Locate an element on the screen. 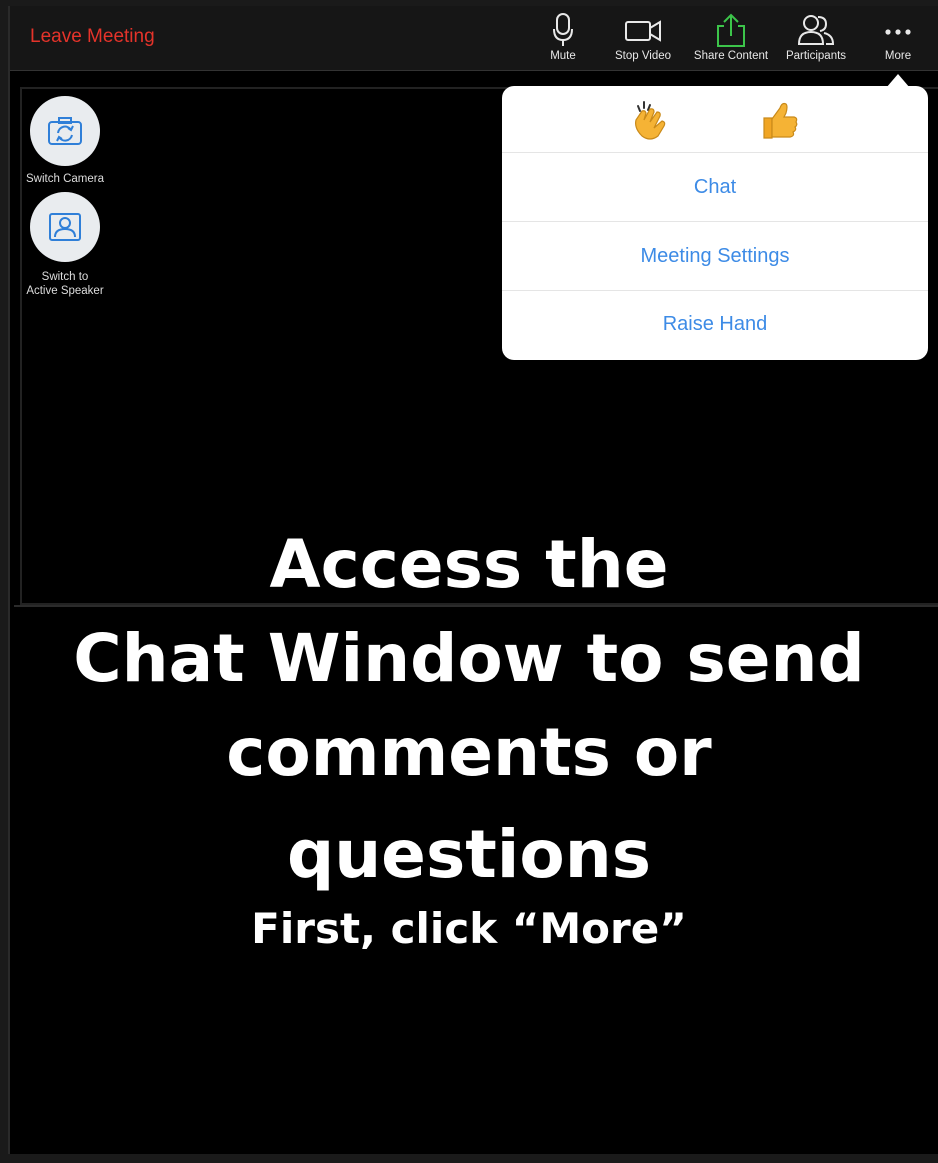 This screenshot has width=938, height=1163. caption-line-2: Chat Window to send is located at coordinates (469, 658).